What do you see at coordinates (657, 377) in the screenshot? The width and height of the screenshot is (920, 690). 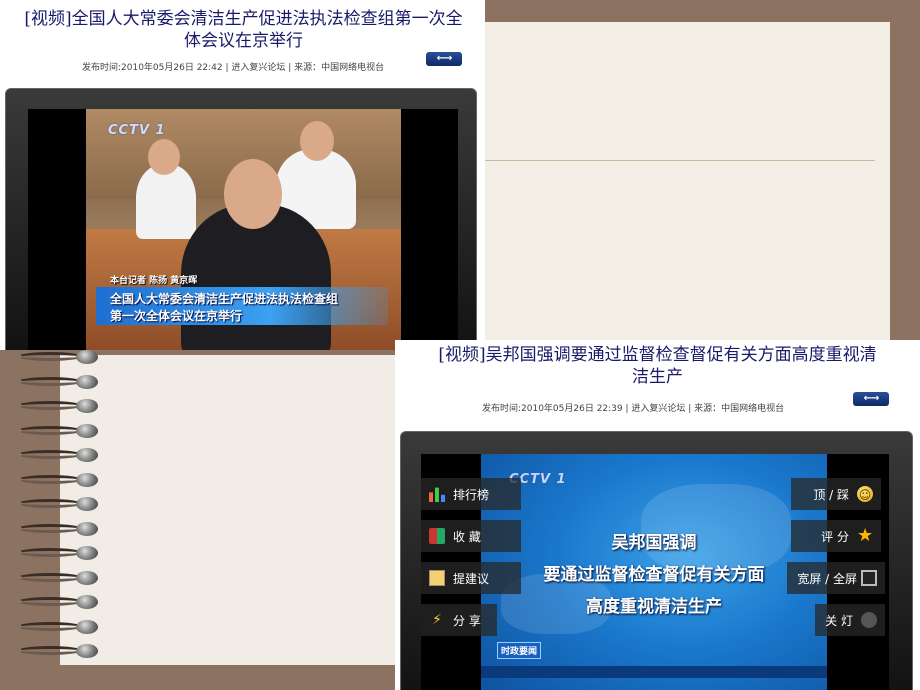 I see `title-line-2: 洁生产` at bounding box center [657, 377].